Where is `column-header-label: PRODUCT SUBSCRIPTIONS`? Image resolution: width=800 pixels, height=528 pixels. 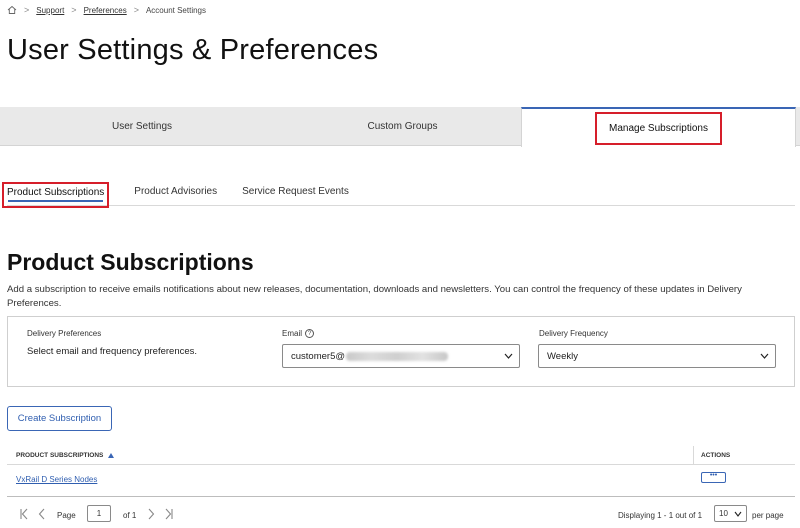
column-header-label: PRODUCT SUBSCRIPTIONS is located at coordinates (60, 455).